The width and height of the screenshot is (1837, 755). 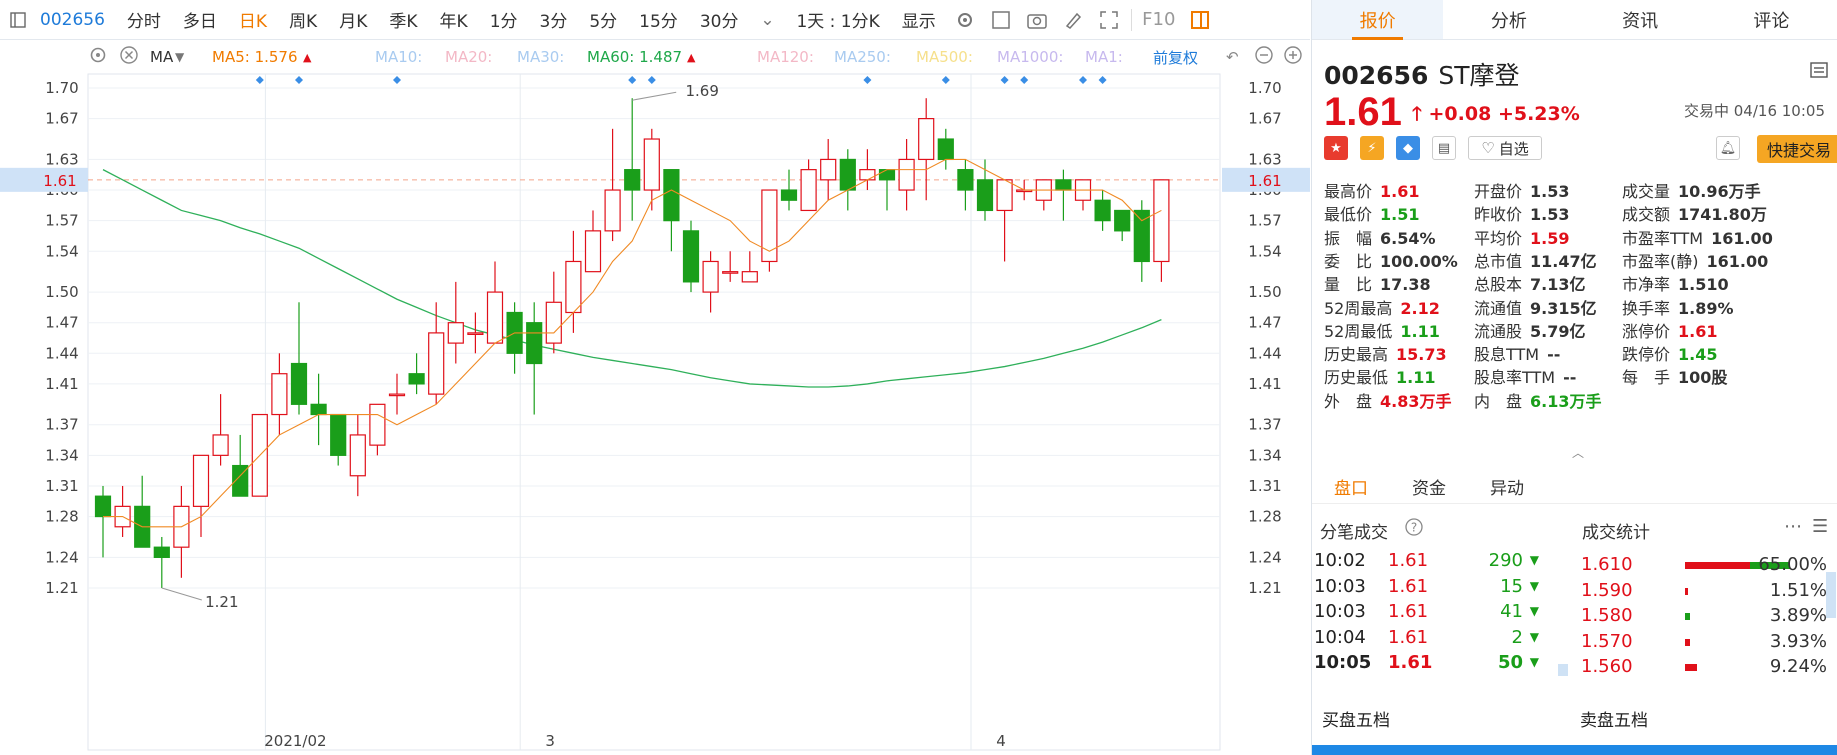 I want to click on camera-icon, so click(x=1037, y=20).